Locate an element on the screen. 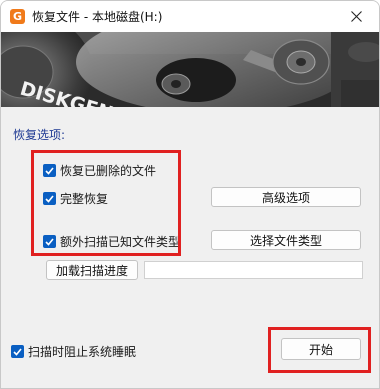 The image size is (380, 389). recover-deleted-checkbox: 恢复已删除的文件 is located at coordinates (99, 170).